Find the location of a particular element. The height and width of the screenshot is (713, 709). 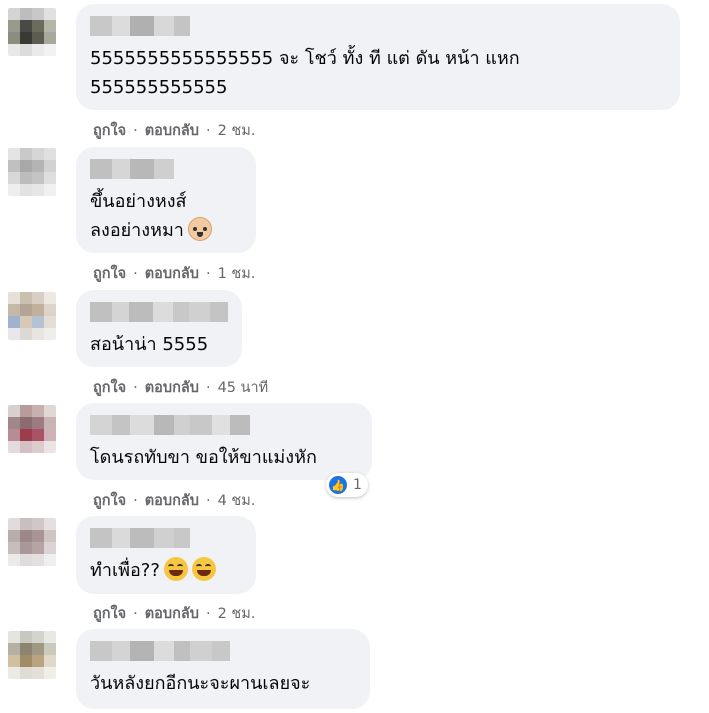

dog-face-icon is located at coordinates (199, 229).